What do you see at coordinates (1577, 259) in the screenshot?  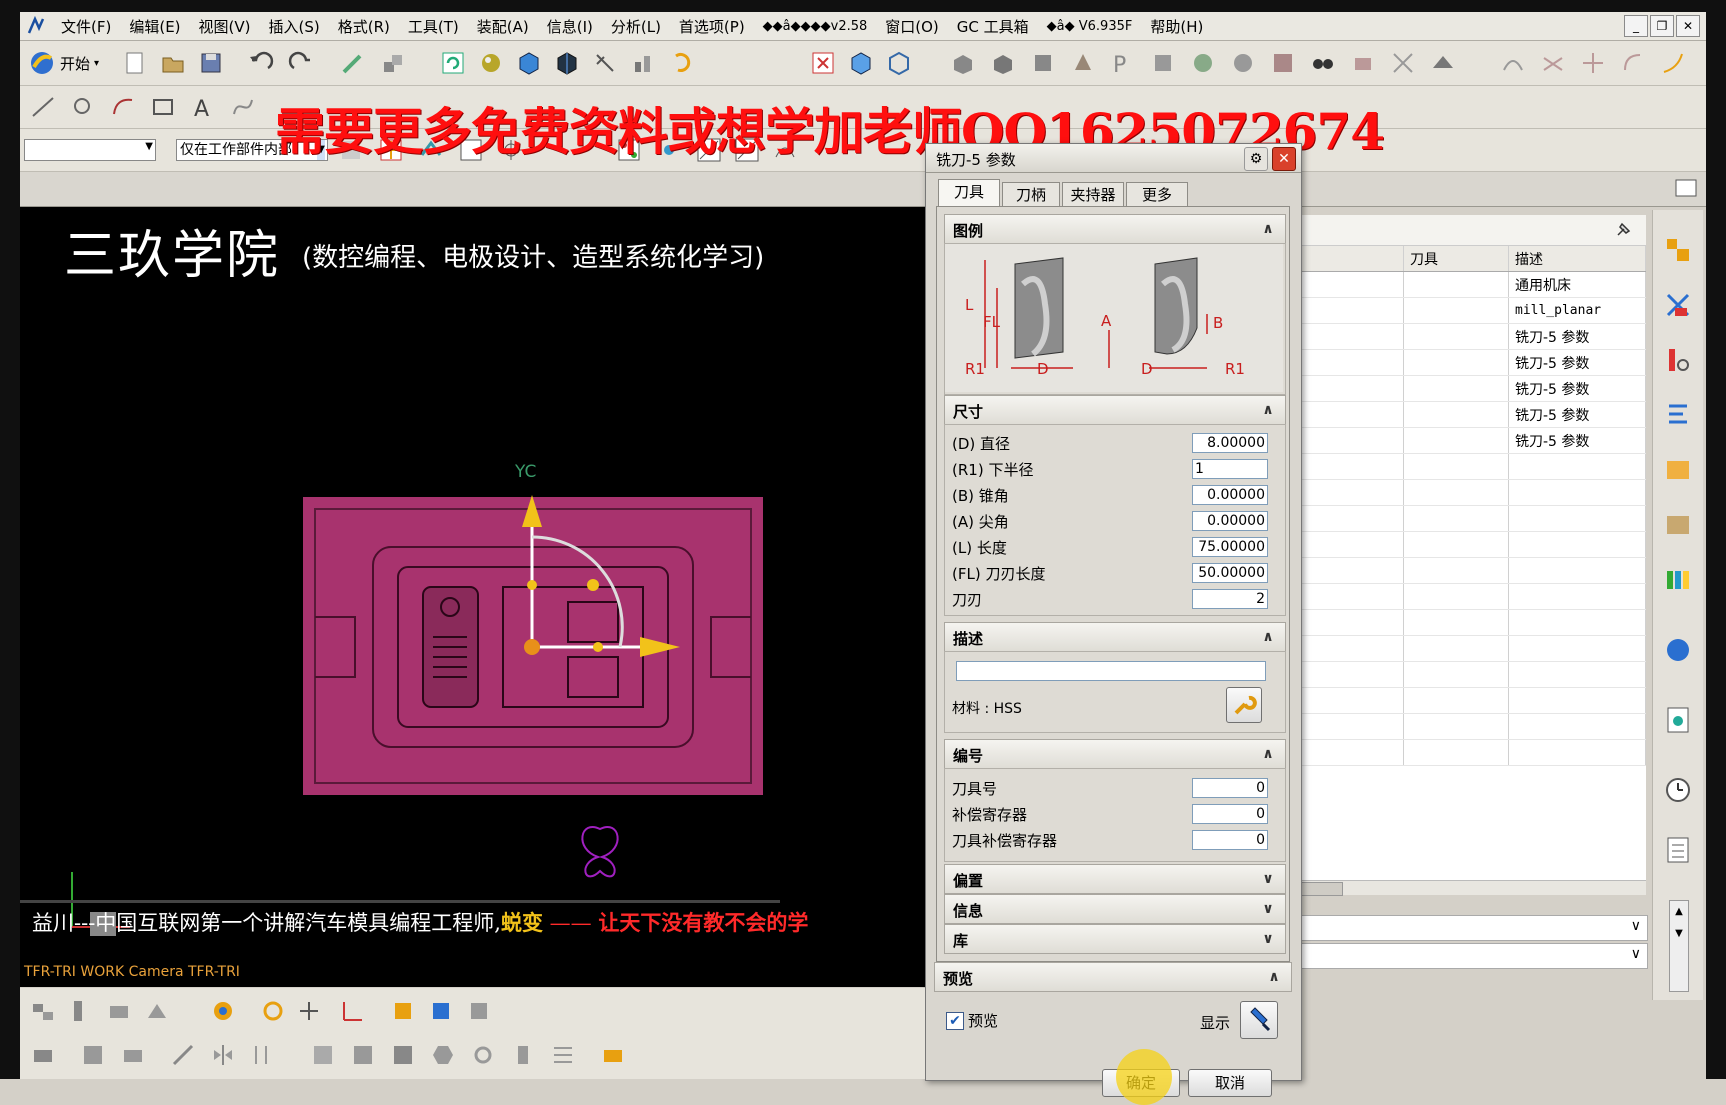 I see `column-description: 描述` at bounding box center [1577, 259].